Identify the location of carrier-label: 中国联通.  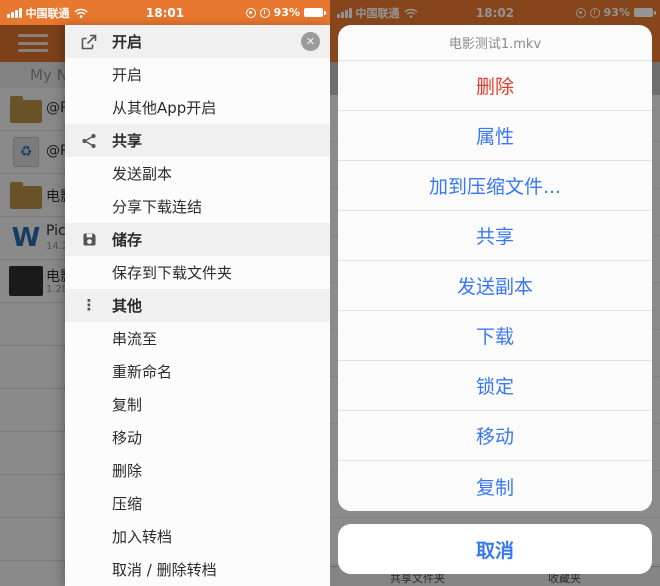
(47, 13).